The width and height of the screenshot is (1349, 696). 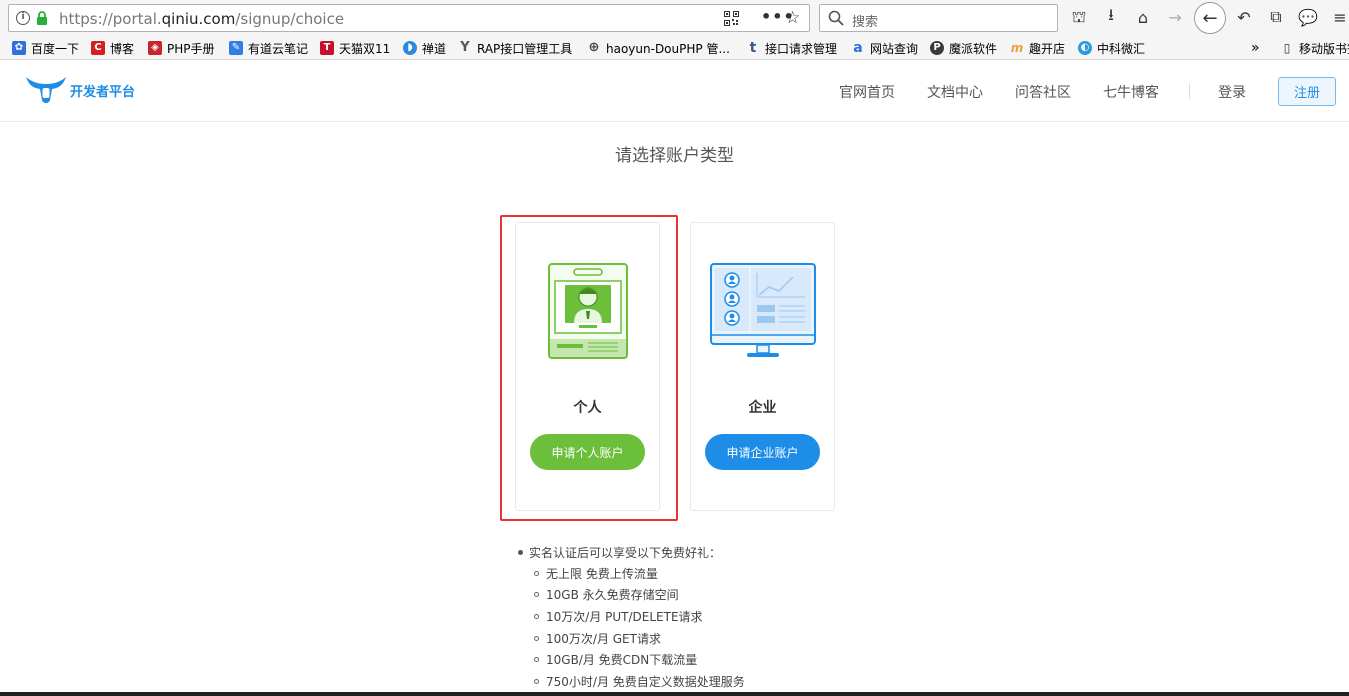 What do you see at coordinates (1308, 17) in the screenshot?
I see `chat-icon: 💬` at bounding box center [1308, 17].